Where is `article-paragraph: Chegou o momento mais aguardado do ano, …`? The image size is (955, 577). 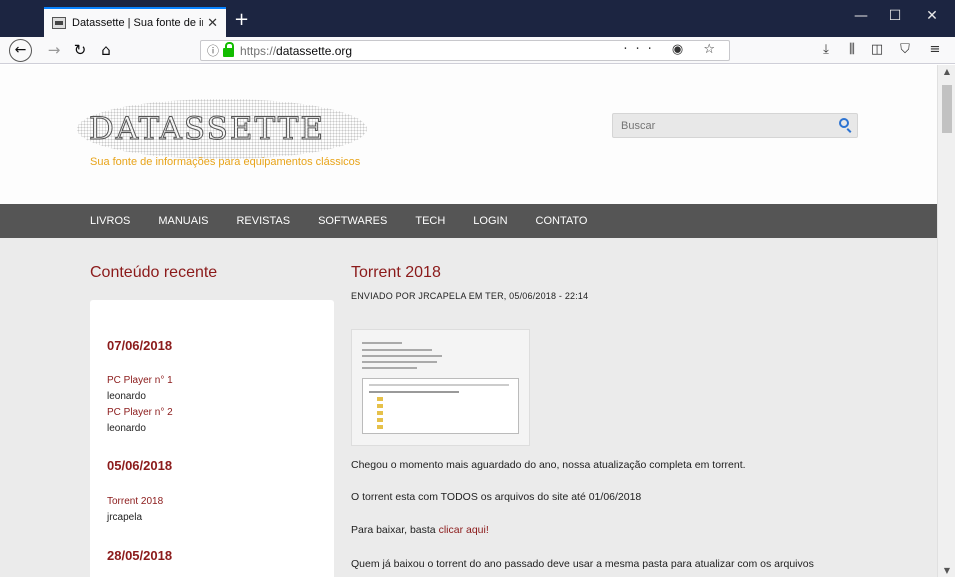 article-paragraph: Chegou o momento mais aguardado do ano, … is located at coordinates (548, 465).